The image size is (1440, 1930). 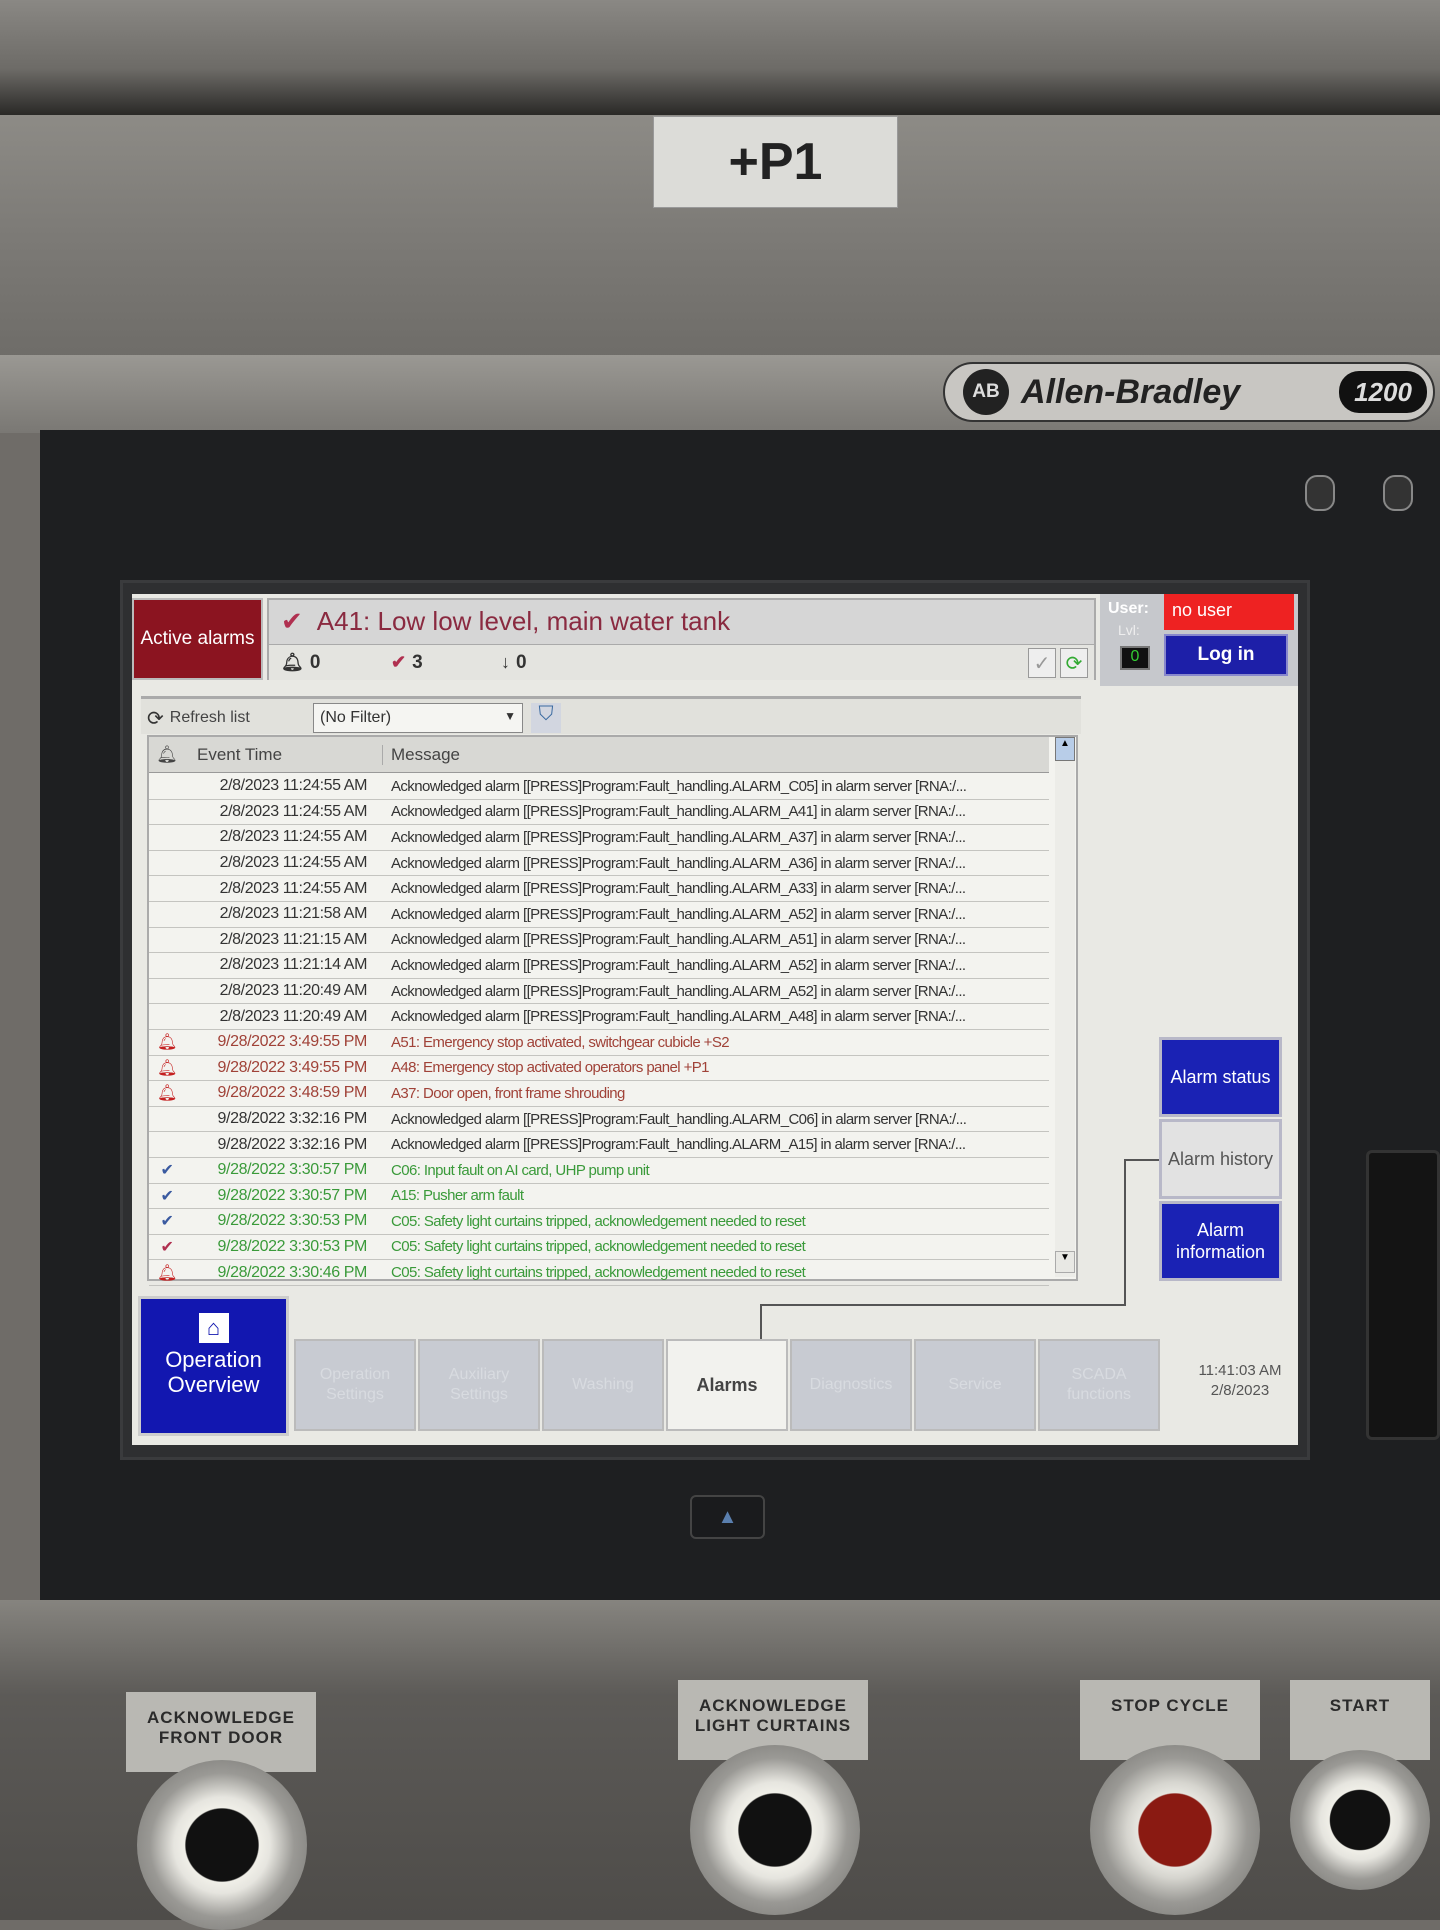 I want to click on card-slot, so click(x=1403, y=1295).